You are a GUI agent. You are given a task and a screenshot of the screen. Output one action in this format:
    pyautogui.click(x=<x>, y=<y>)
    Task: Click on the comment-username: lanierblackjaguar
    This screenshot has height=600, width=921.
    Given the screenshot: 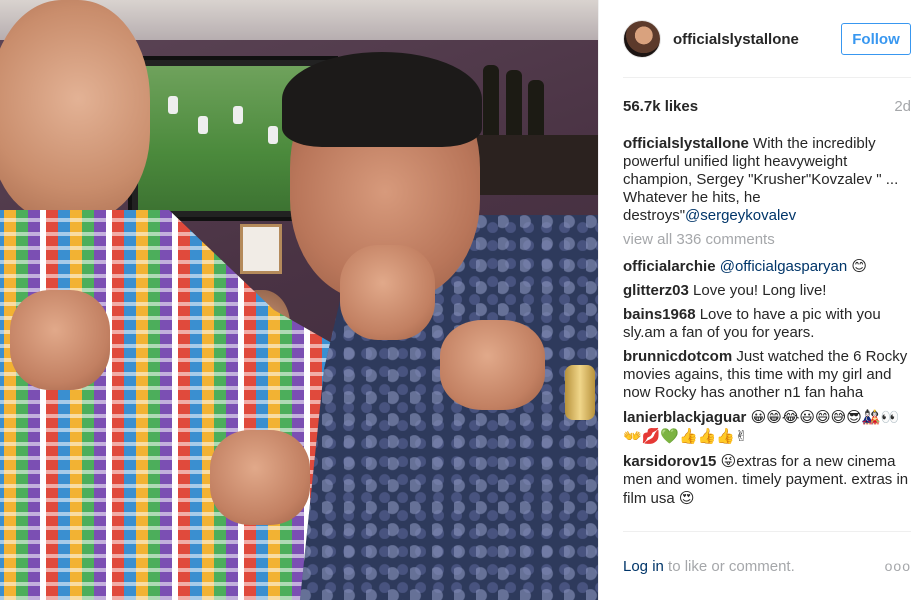 What is the action you would take?
    pyautogui.click(x=684, y=417)
    